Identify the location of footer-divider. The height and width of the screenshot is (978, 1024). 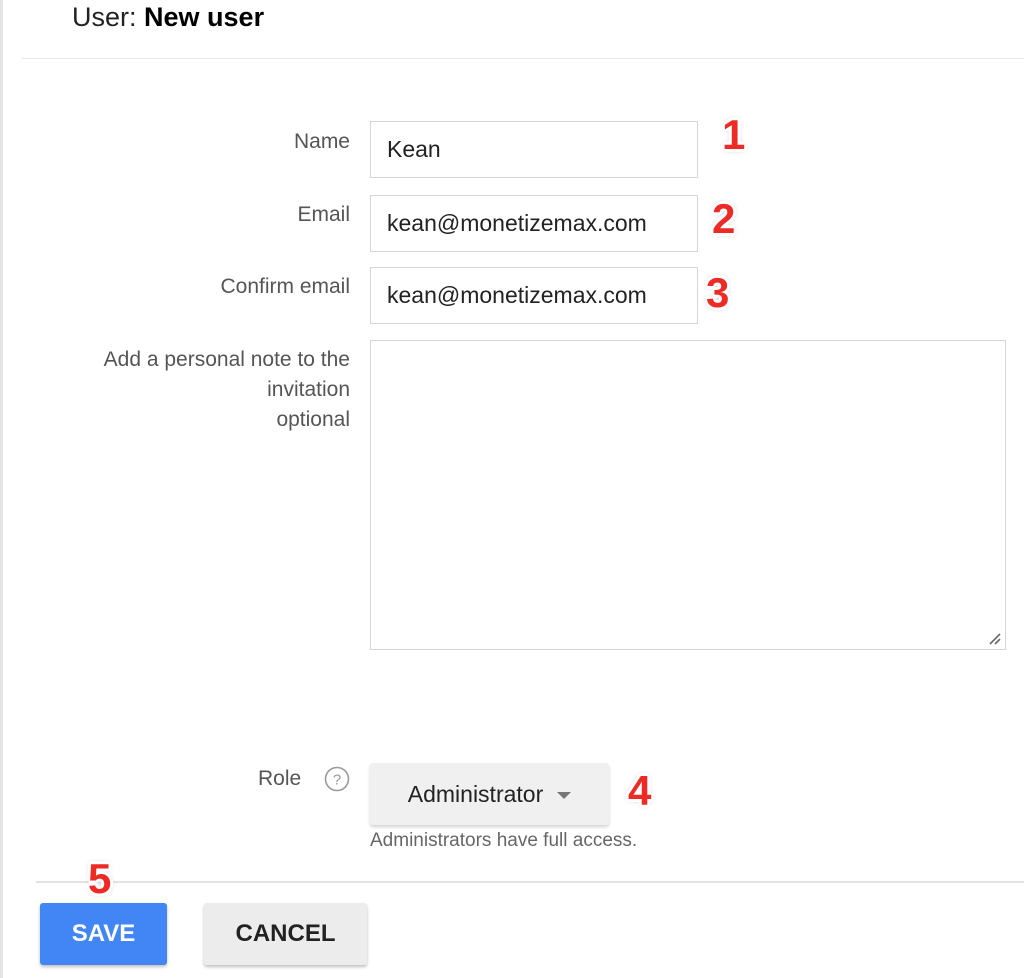
(530, 882).